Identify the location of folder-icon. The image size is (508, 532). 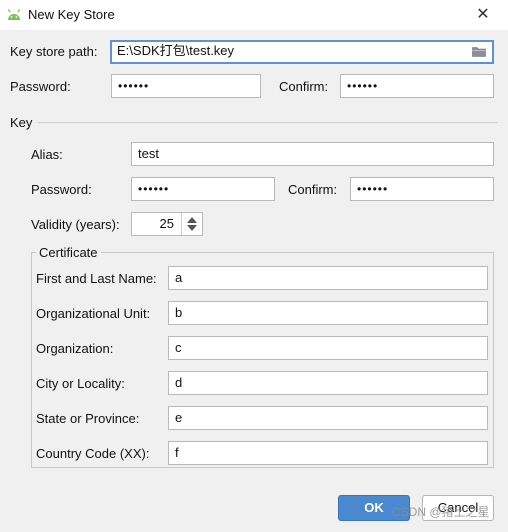
(479, 51).